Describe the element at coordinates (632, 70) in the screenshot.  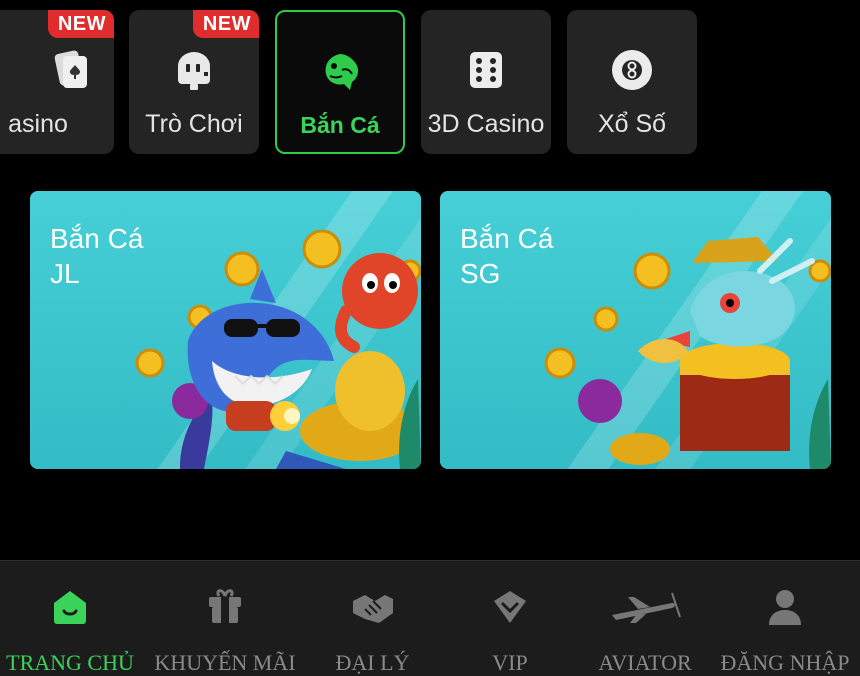
I see `lottery-ball-icon` at that location.